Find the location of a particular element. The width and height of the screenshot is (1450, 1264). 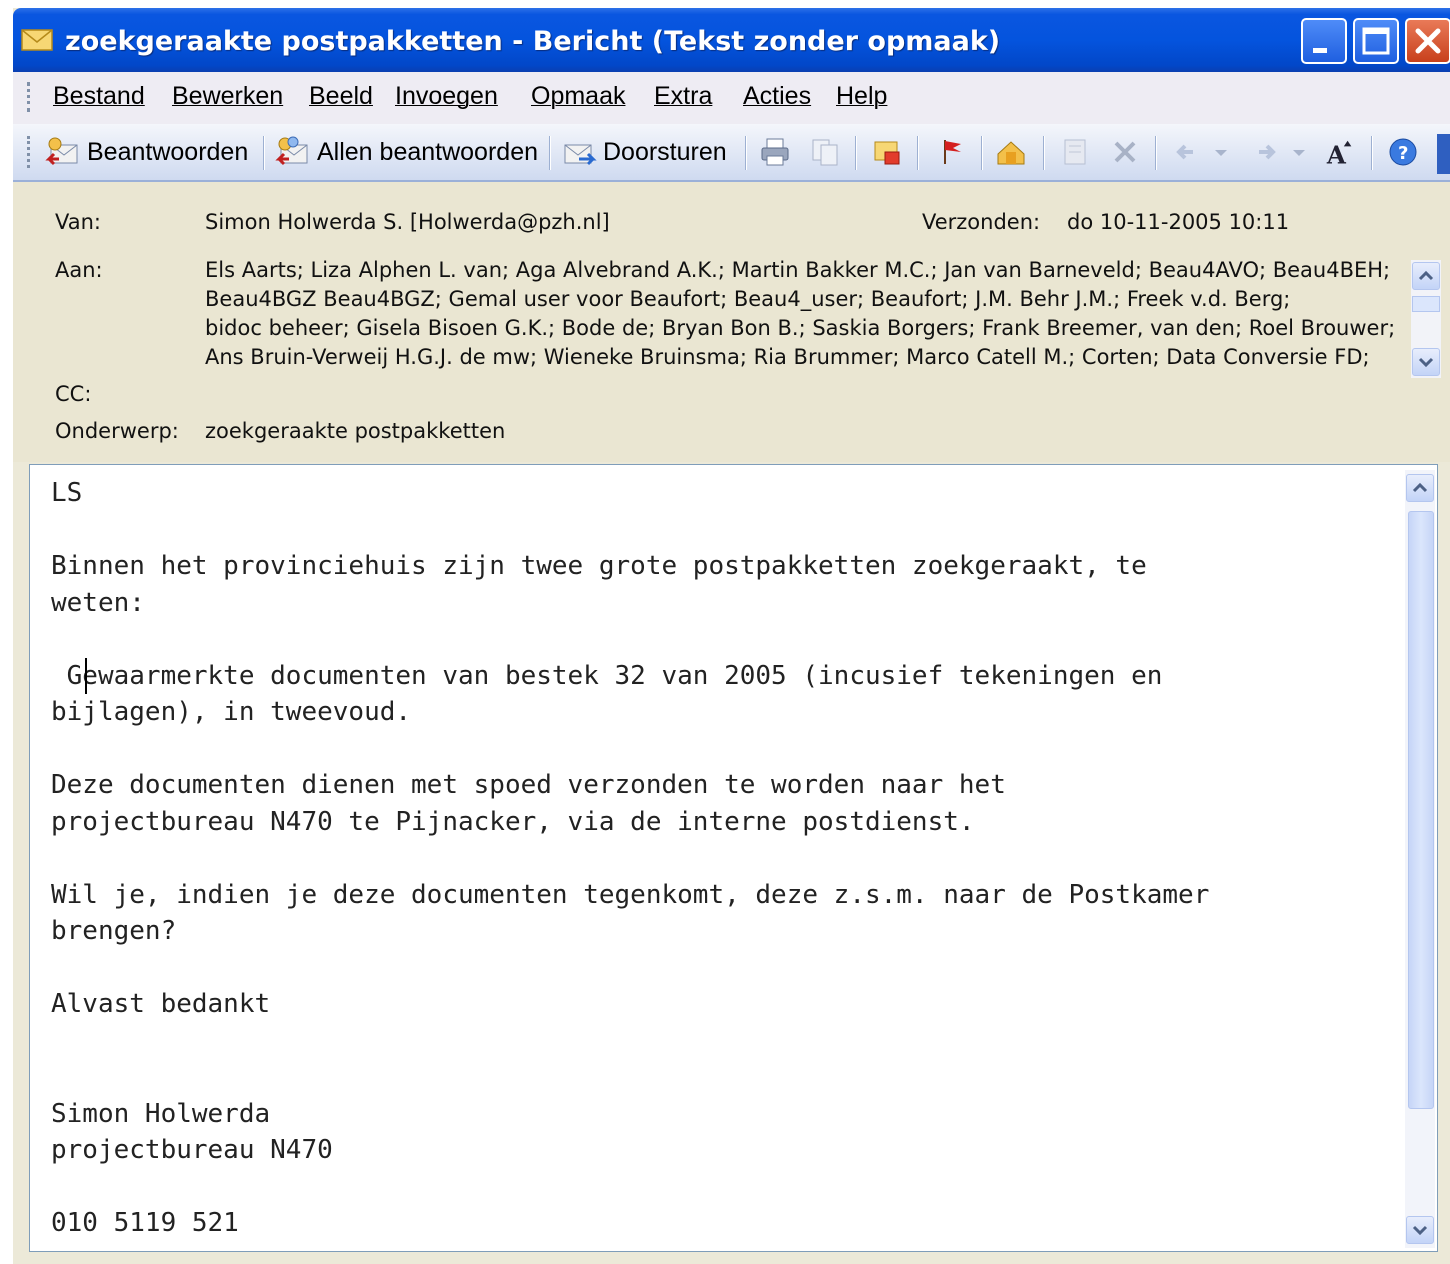

maximize-button is located at coordinates (1376, 41).